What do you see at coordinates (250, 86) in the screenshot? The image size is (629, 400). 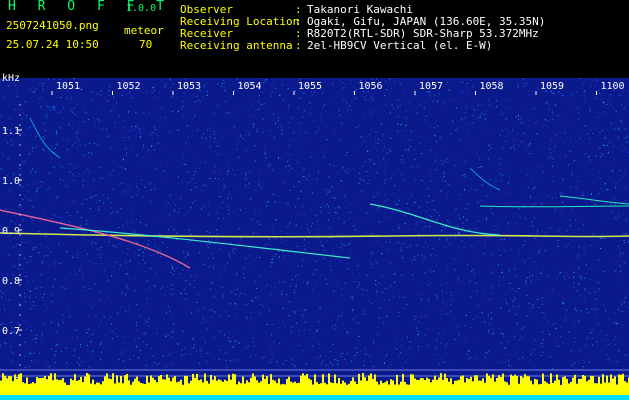 I see `x-tick-label: 1054` at bounding box center [250, 86].